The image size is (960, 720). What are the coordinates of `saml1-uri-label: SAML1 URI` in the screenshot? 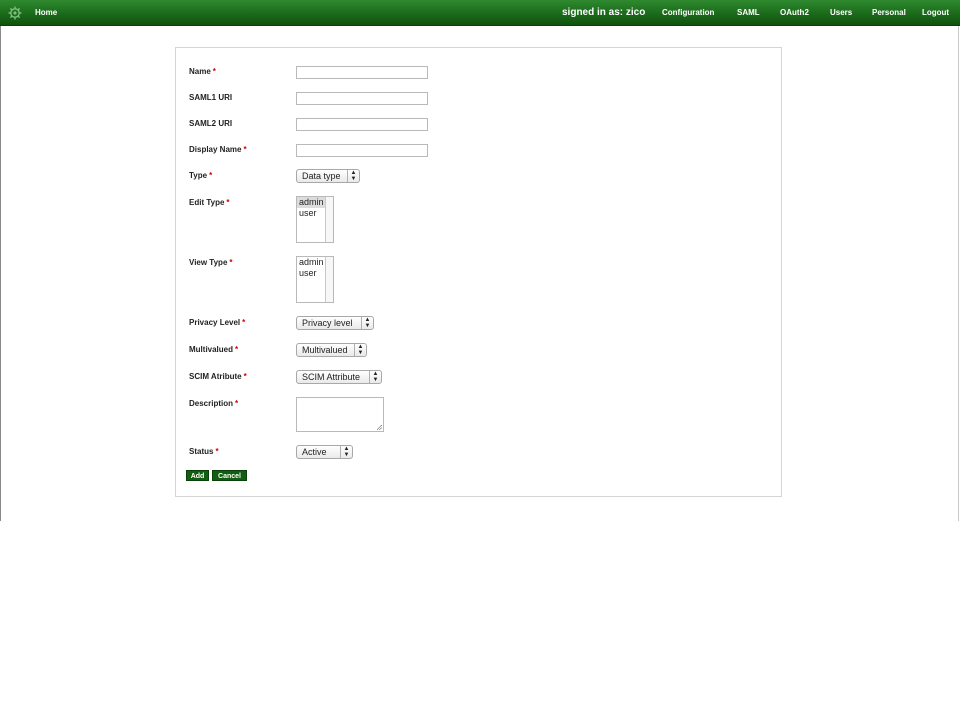 It's located at (211, 97).